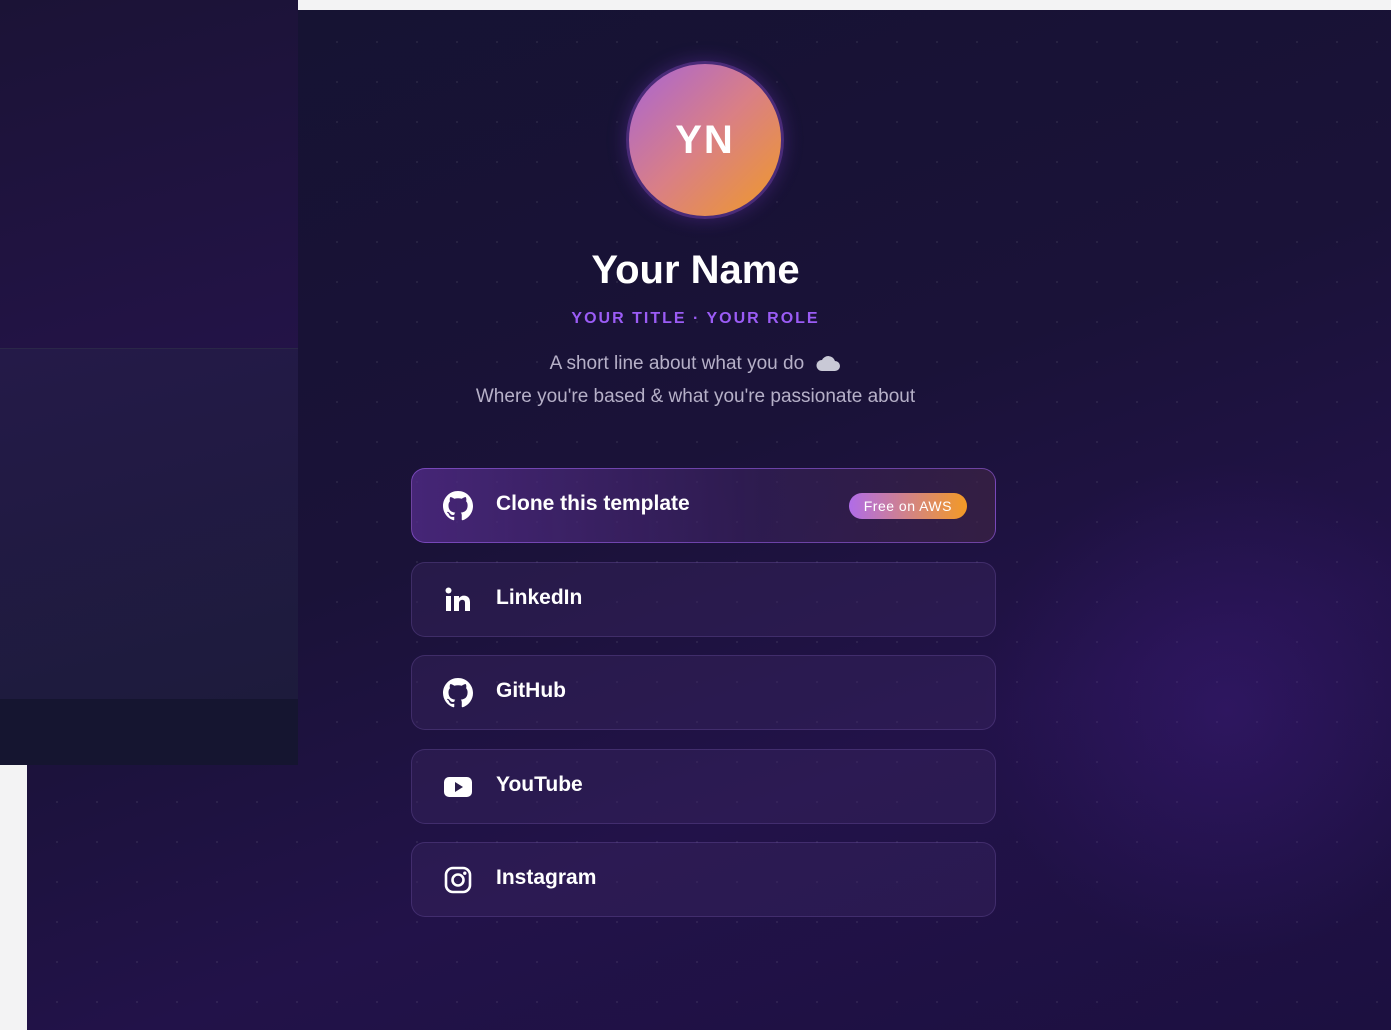  What do you see at coordinates (149, 732) in the screenshot?
I see `left-panel-bottom` at bounding box center [149, 732].